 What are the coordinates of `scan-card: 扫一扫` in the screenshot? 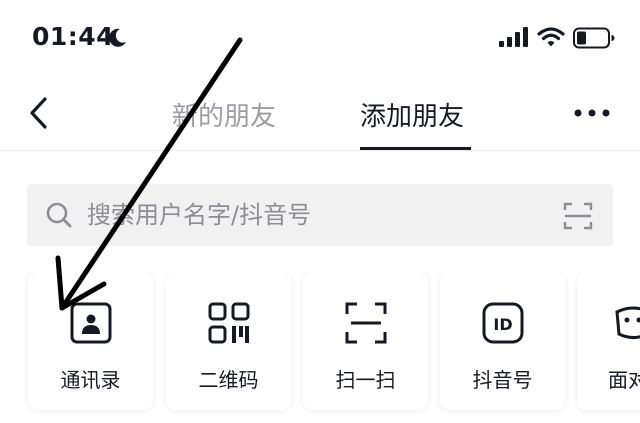 It's located at (365, 341).